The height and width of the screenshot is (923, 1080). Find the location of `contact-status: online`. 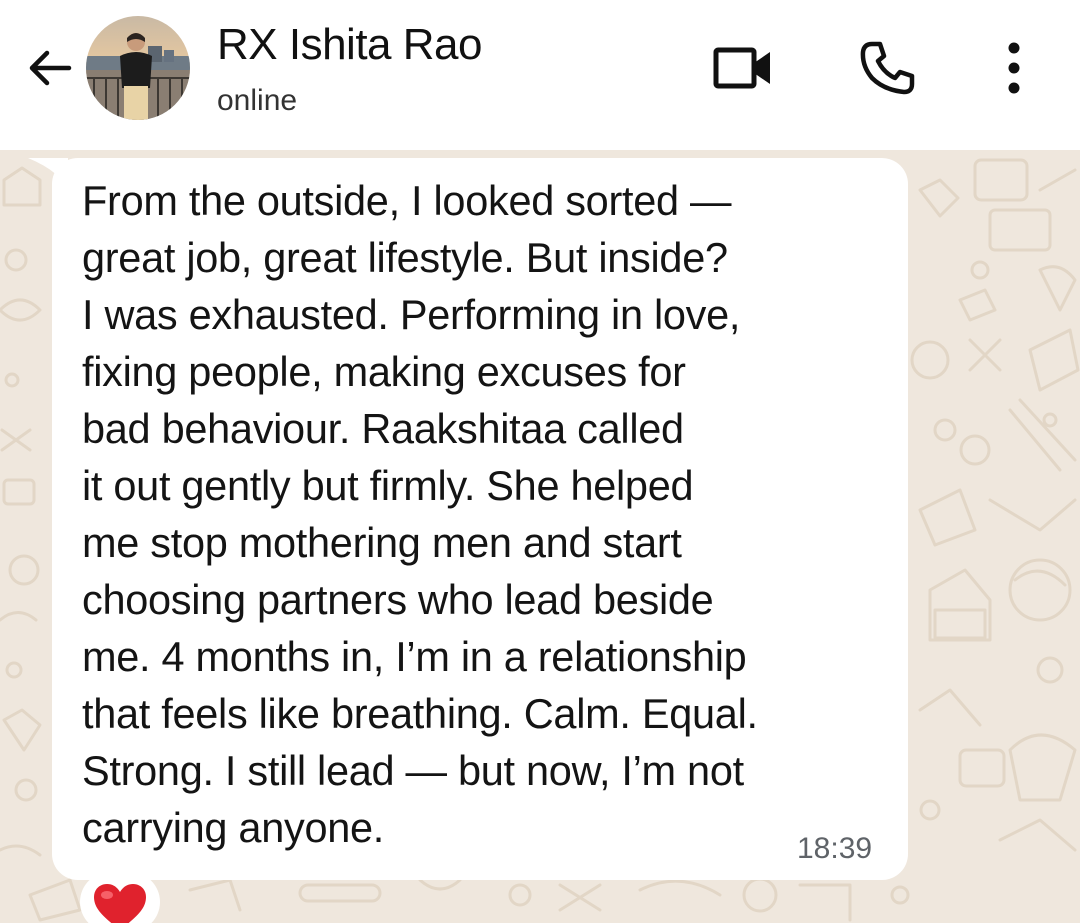

contact-status: online is located at coordinates (257, 100).